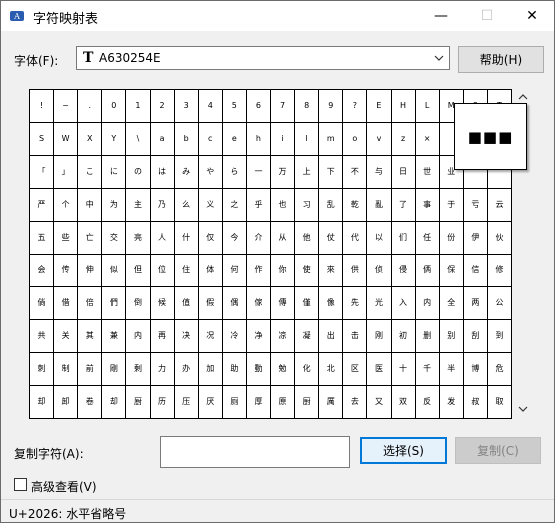 The width and height of the screenshot is (555, 523). Describe the element at coordinates (162, 205) in the screenshot. I see `char-cell: 乃` at that location.